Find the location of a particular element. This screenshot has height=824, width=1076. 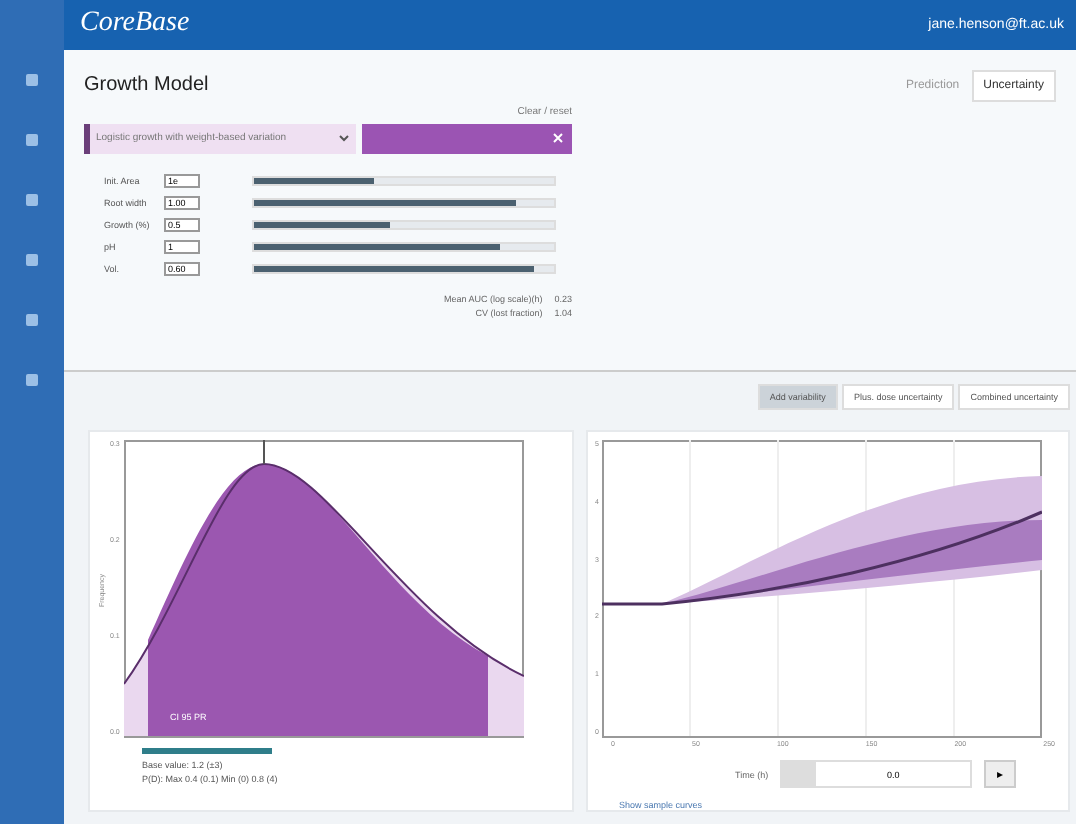

close-icon is located at coordinates (558, 138).